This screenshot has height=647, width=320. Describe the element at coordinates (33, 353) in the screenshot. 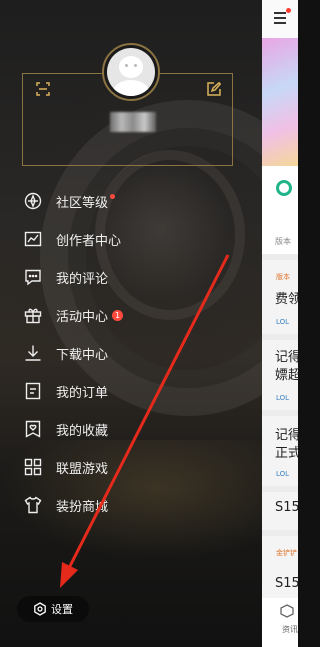

I see `download-icon` at that location.